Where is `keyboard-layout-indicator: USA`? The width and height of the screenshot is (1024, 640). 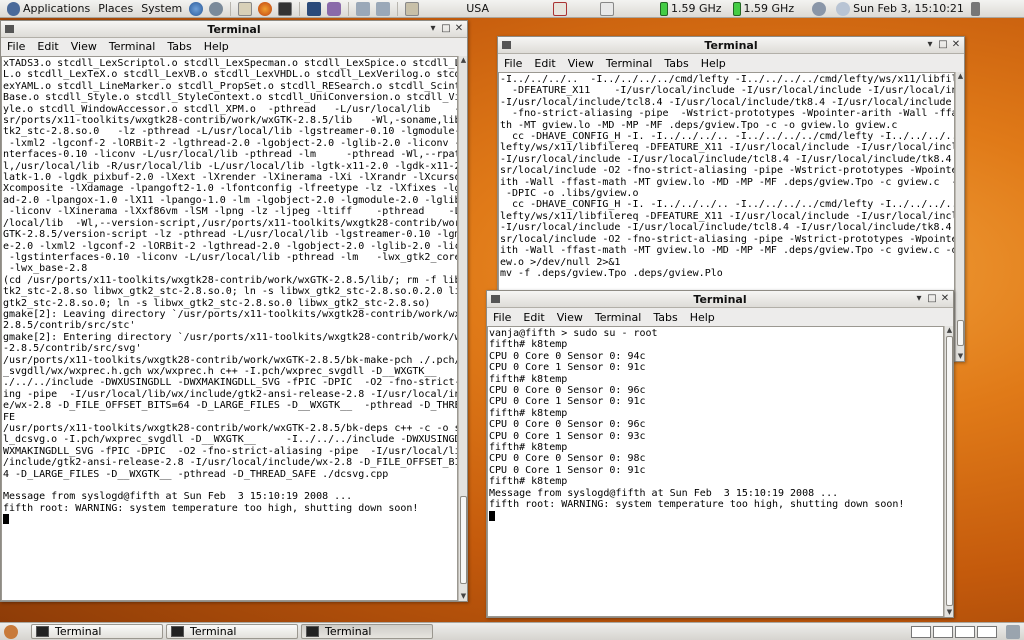
keyboard-layout-indicator: USA is located at coordinates (477, 9).